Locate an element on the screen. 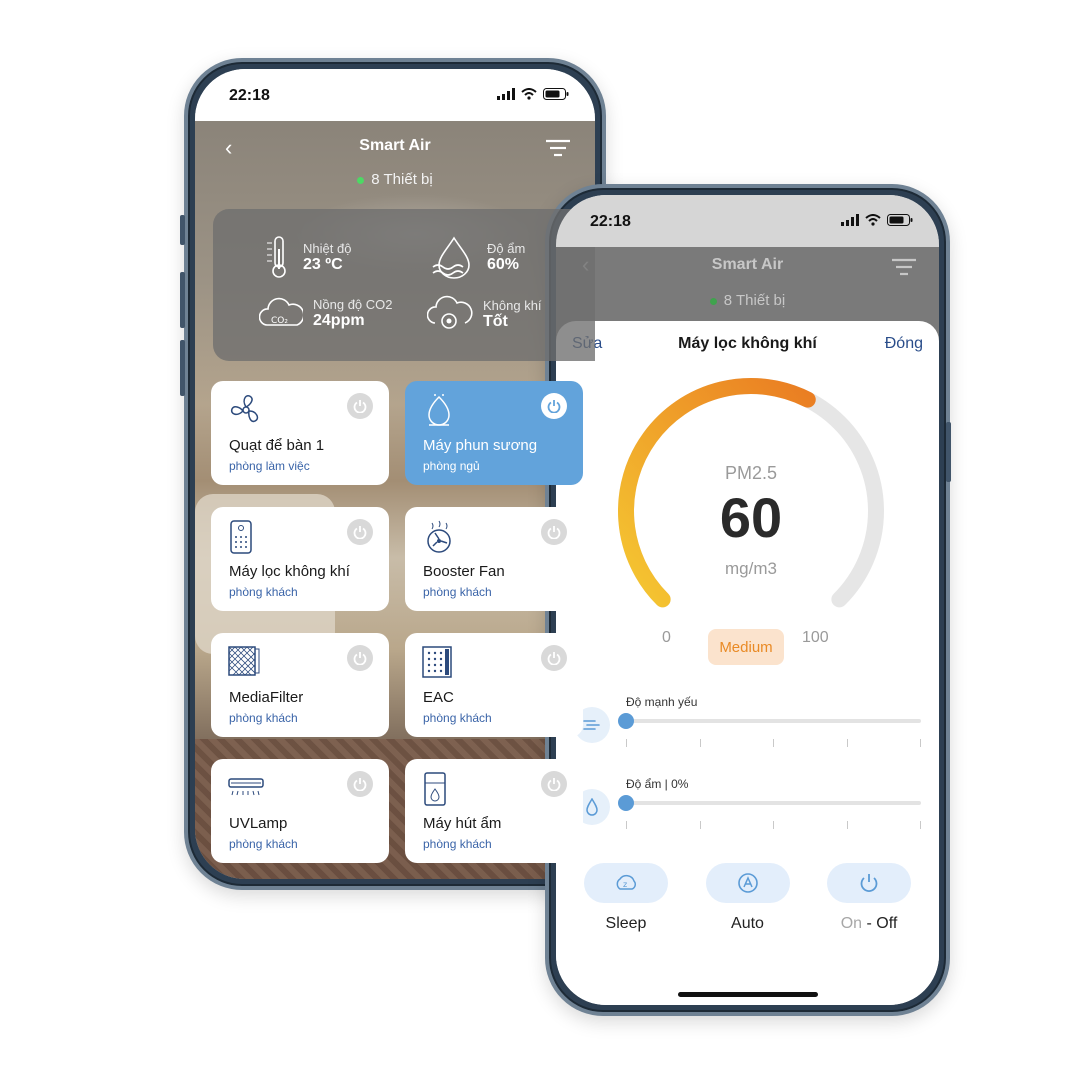 The height and width of the screenshot is (1080, 1081). mode-sleep: z Sleep is located at coordinates (626, 898).